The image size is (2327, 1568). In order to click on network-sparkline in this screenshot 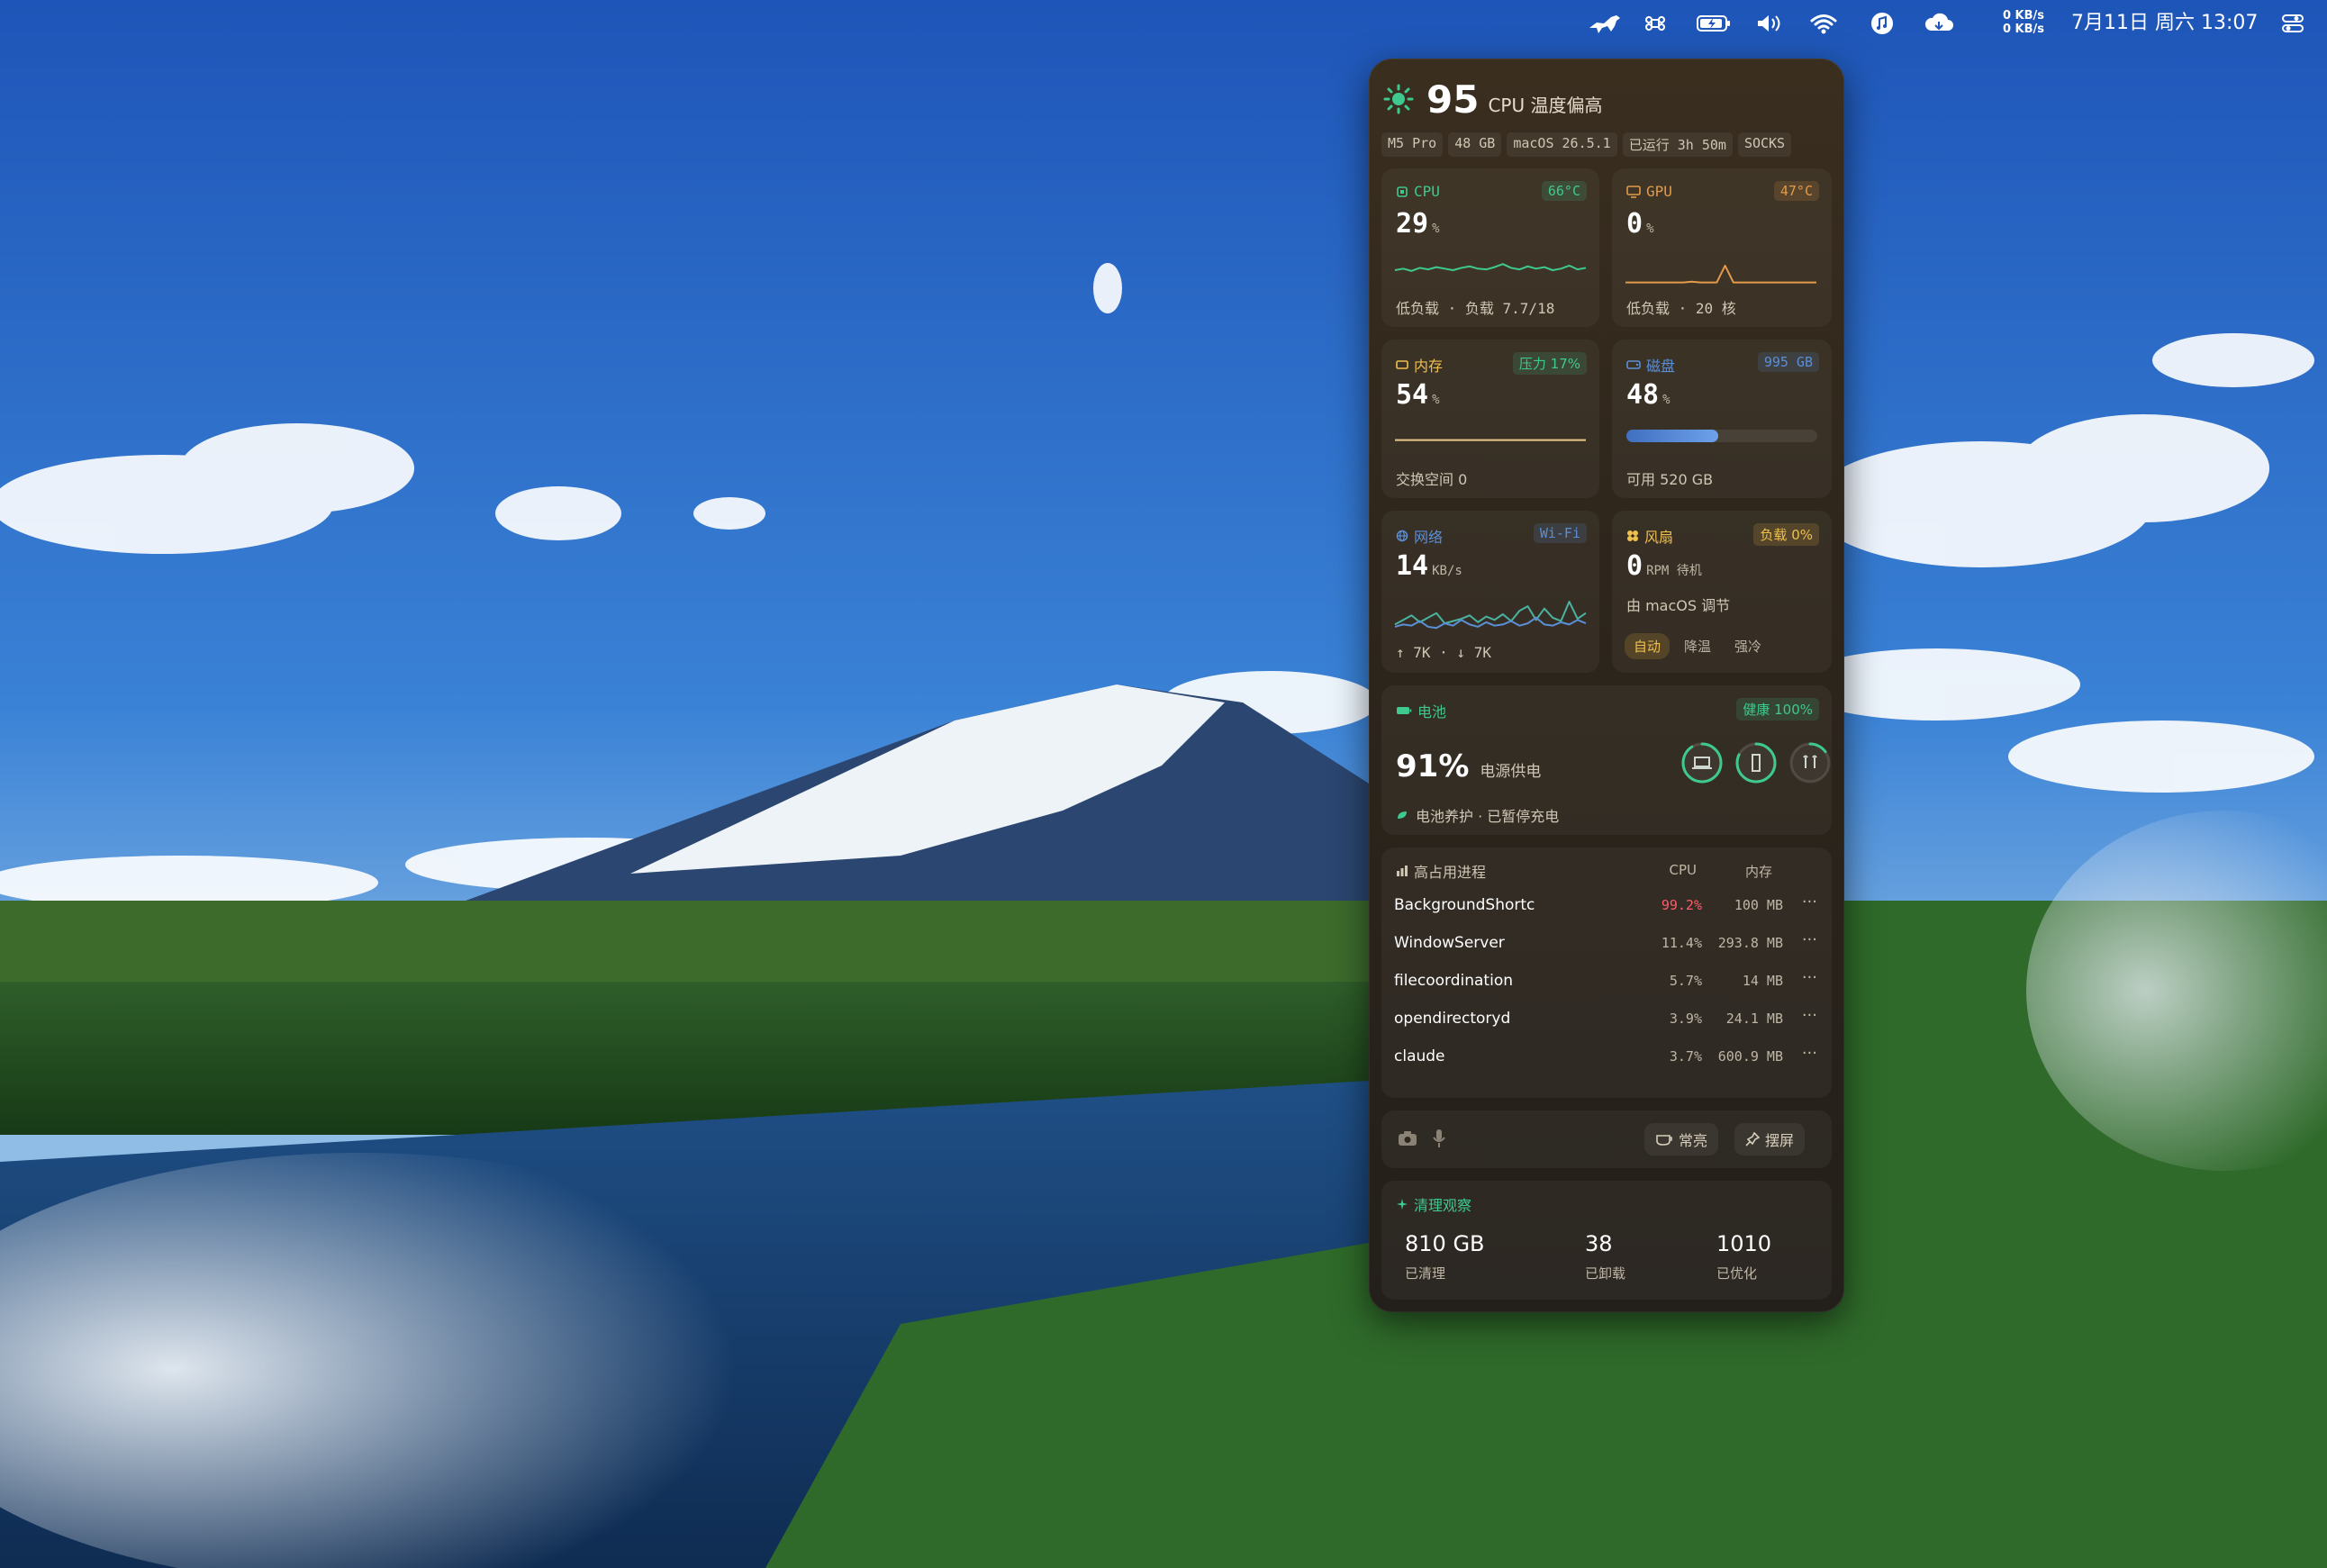, I will do `click(1490, 615)`.